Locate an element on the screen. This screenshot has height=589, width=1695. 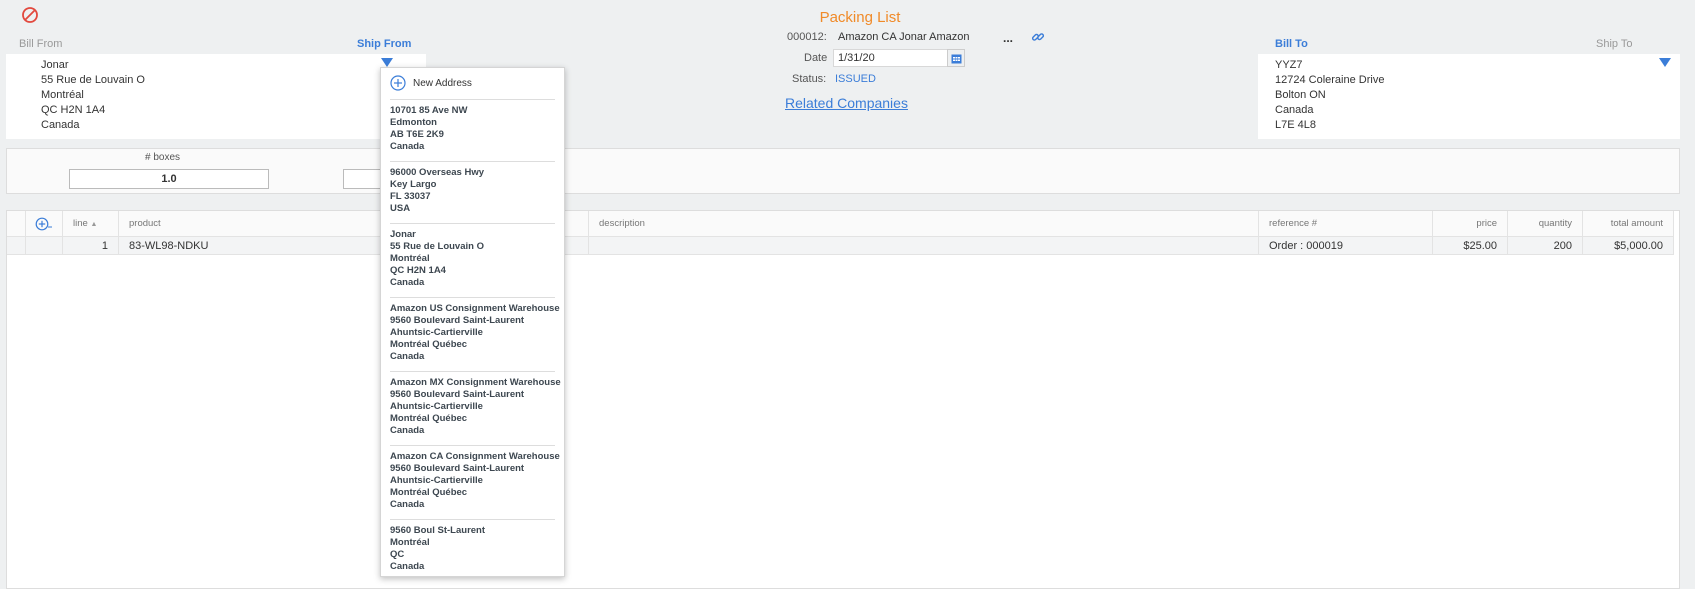
column-header-line: line ▲ is located at coordinates (91, 224).